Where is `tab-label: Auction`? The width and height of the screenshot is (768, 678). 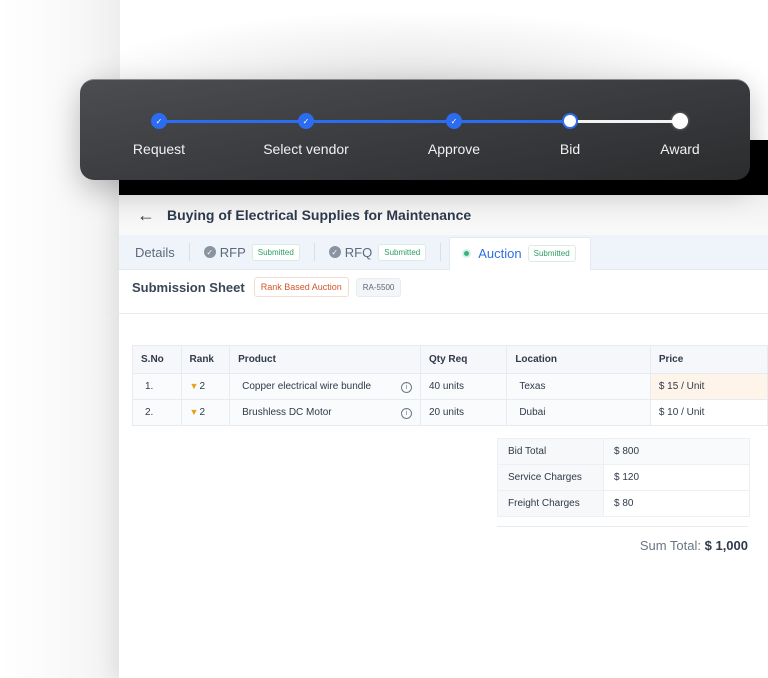
tab-label: Auction is located at coordinates (500, 253).